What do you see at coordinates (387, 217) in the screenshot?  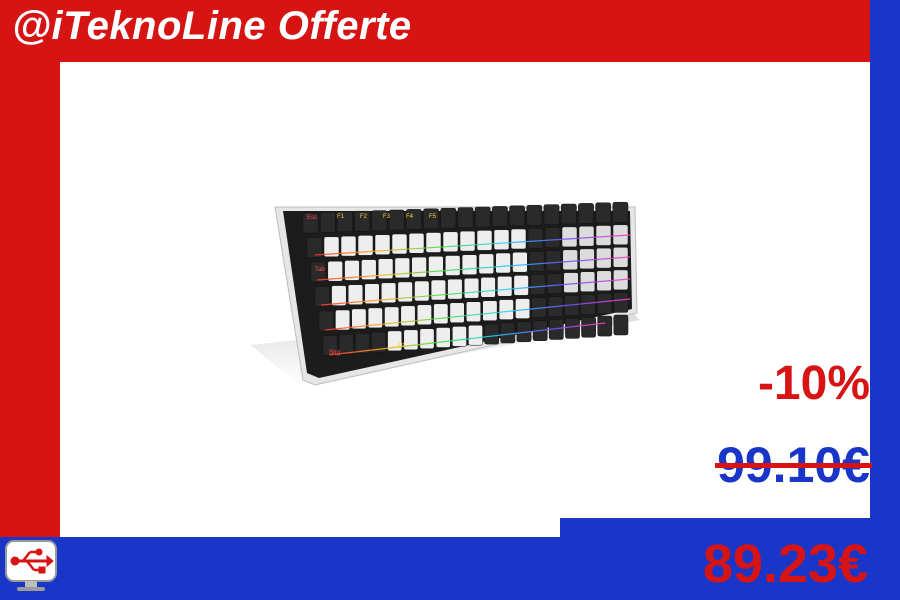 I see `svg-text: F3` at bounding box center [387, 217].